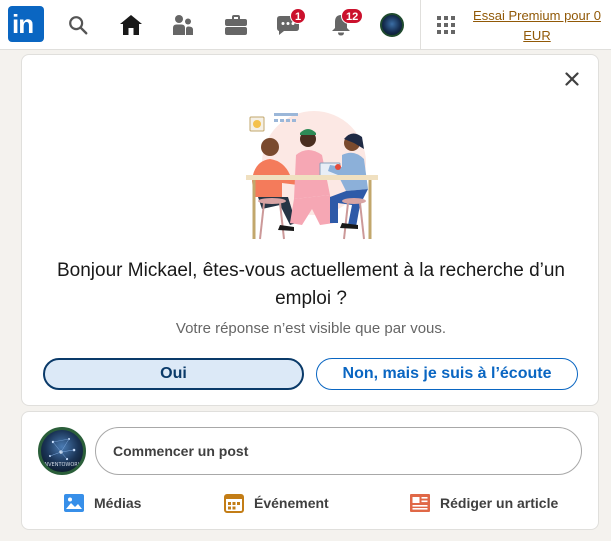 This screenshot has width=611, height=541. Describe the element at coordinates (173, 374) in the screenshot. I see `yes-button: Oui` at that location.